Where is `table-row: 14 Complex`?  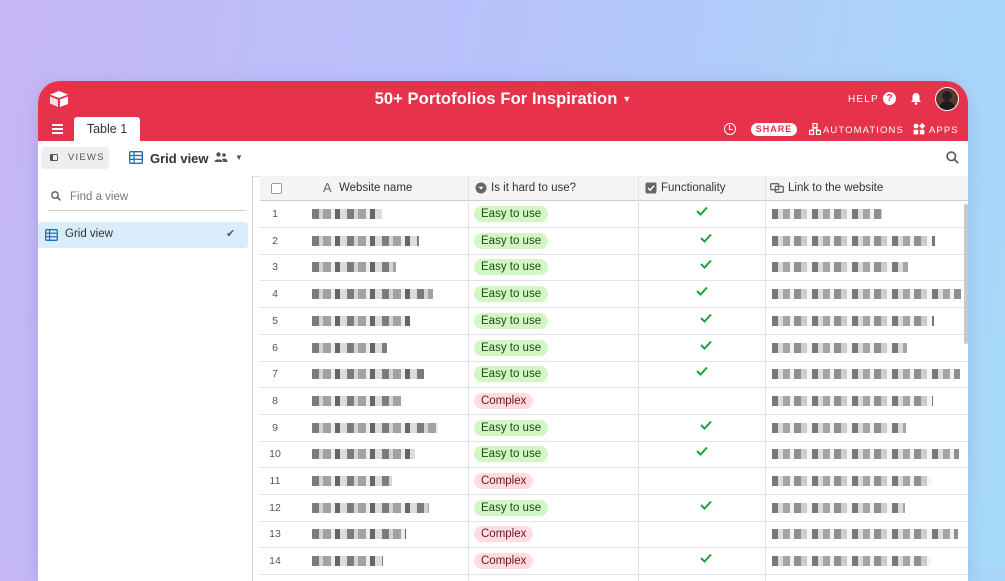
table-row: 14 Complex is located at coordinates (614, 562).